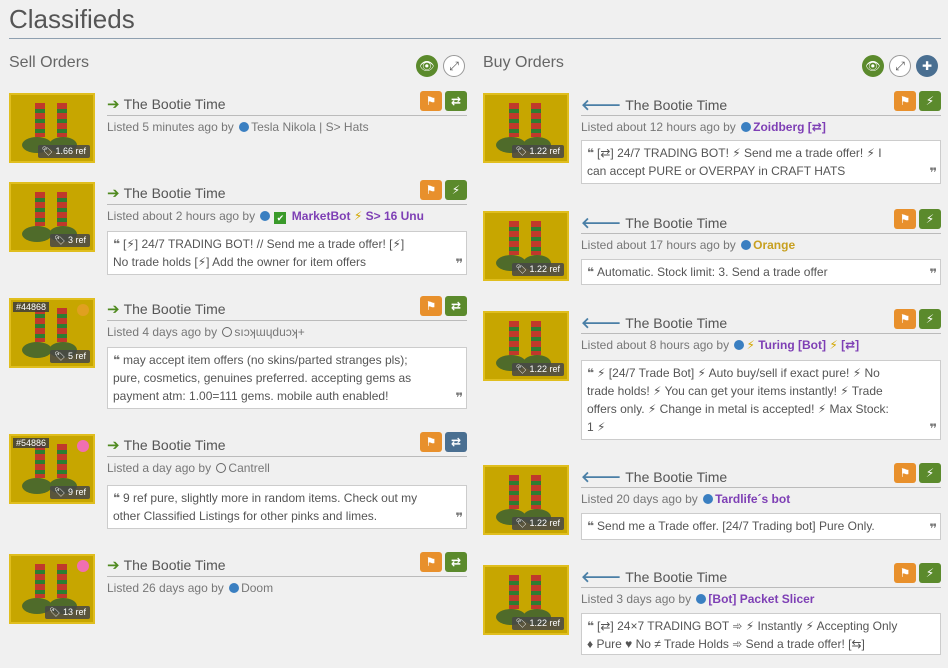  Describe the element at coordinates (321, 216) in the screenshot. I see `user-link: MarketBot` at that location.